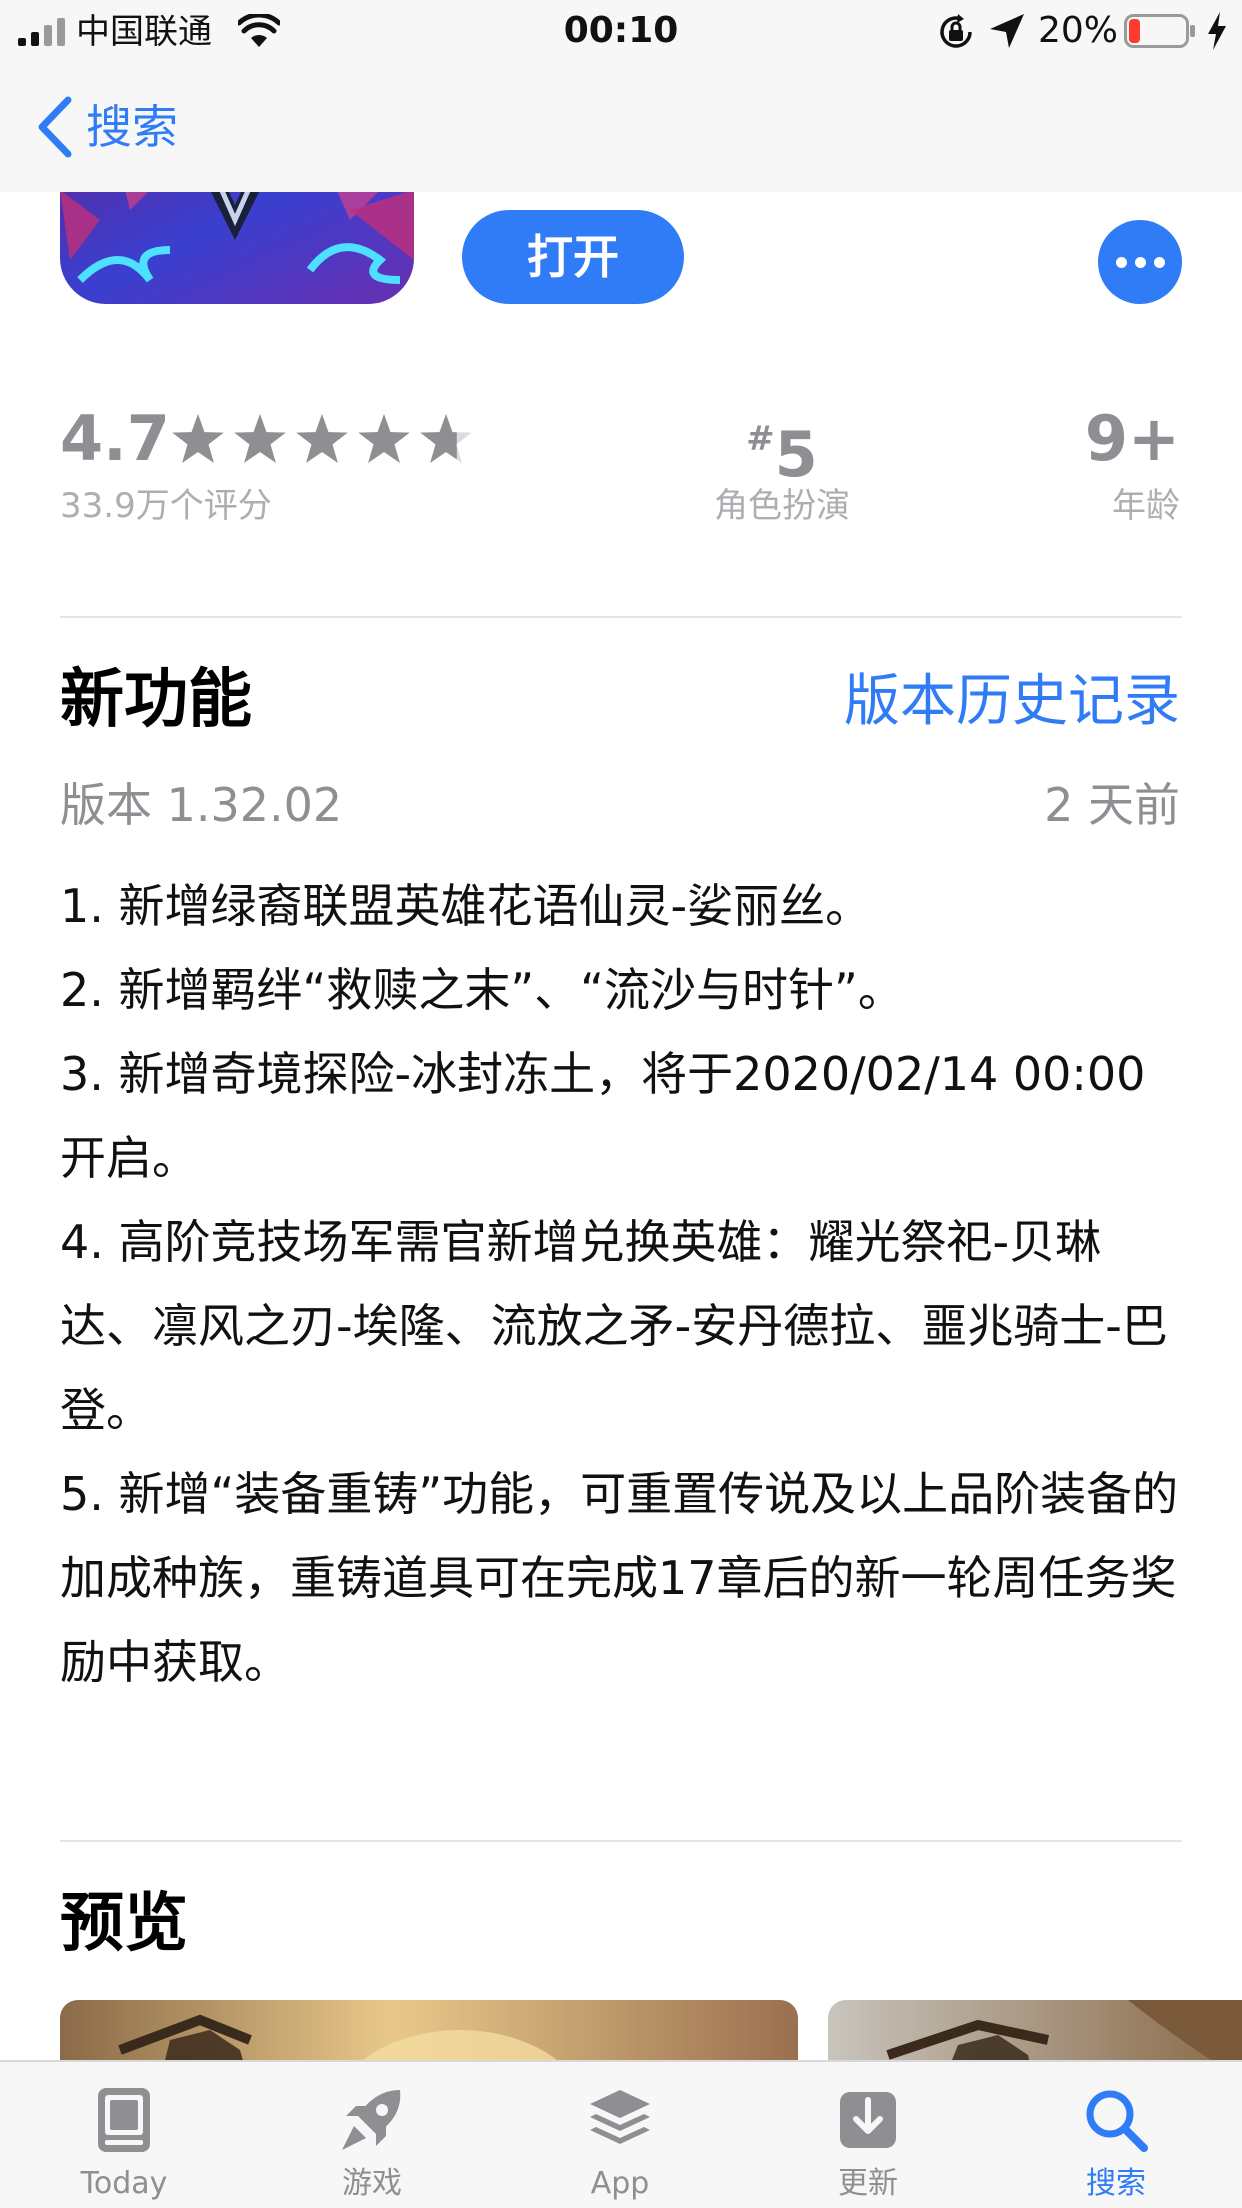 The width and height of the screenshot is (1242, 2208). I want to click on version-history-link: 版本历史记录, so click(1012, 702).